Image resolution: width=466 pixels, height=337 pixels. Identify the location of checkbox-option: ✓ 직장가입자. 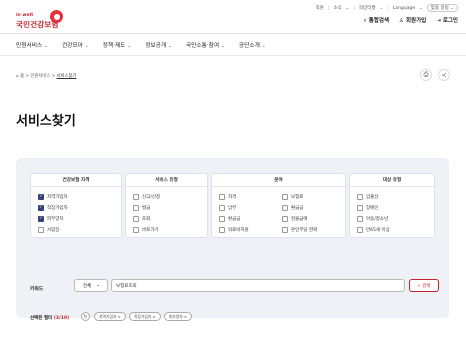
(53, 208).